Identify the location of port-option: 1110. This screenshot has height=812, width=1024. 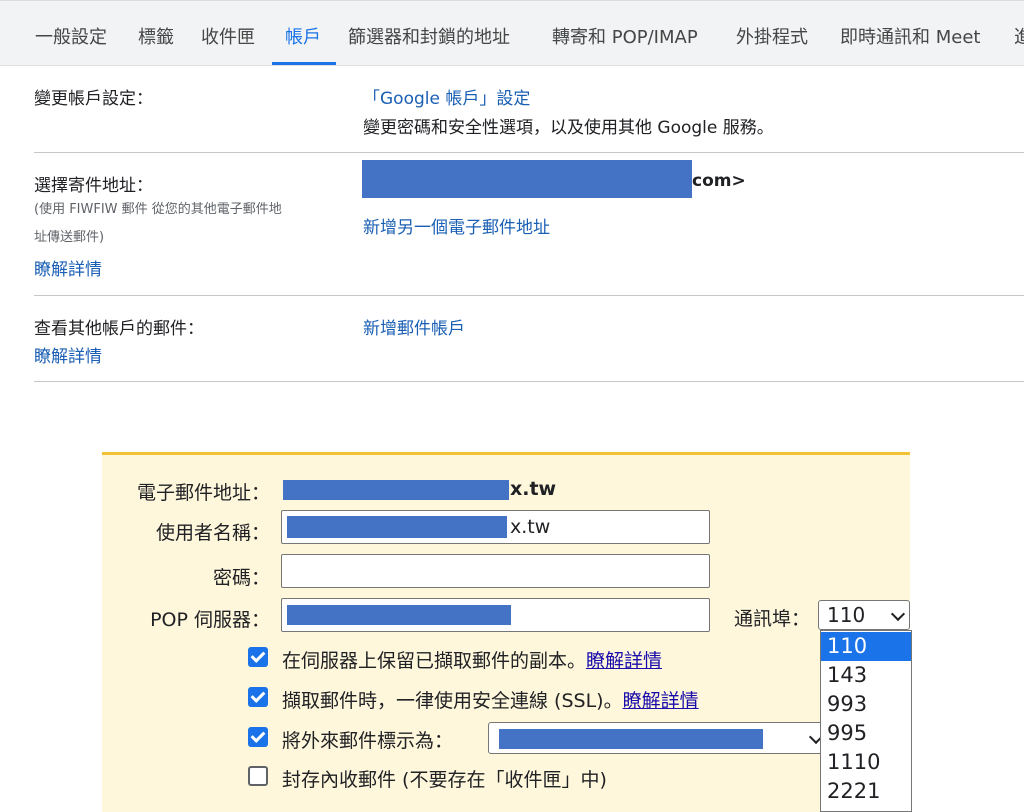
(866, 762).